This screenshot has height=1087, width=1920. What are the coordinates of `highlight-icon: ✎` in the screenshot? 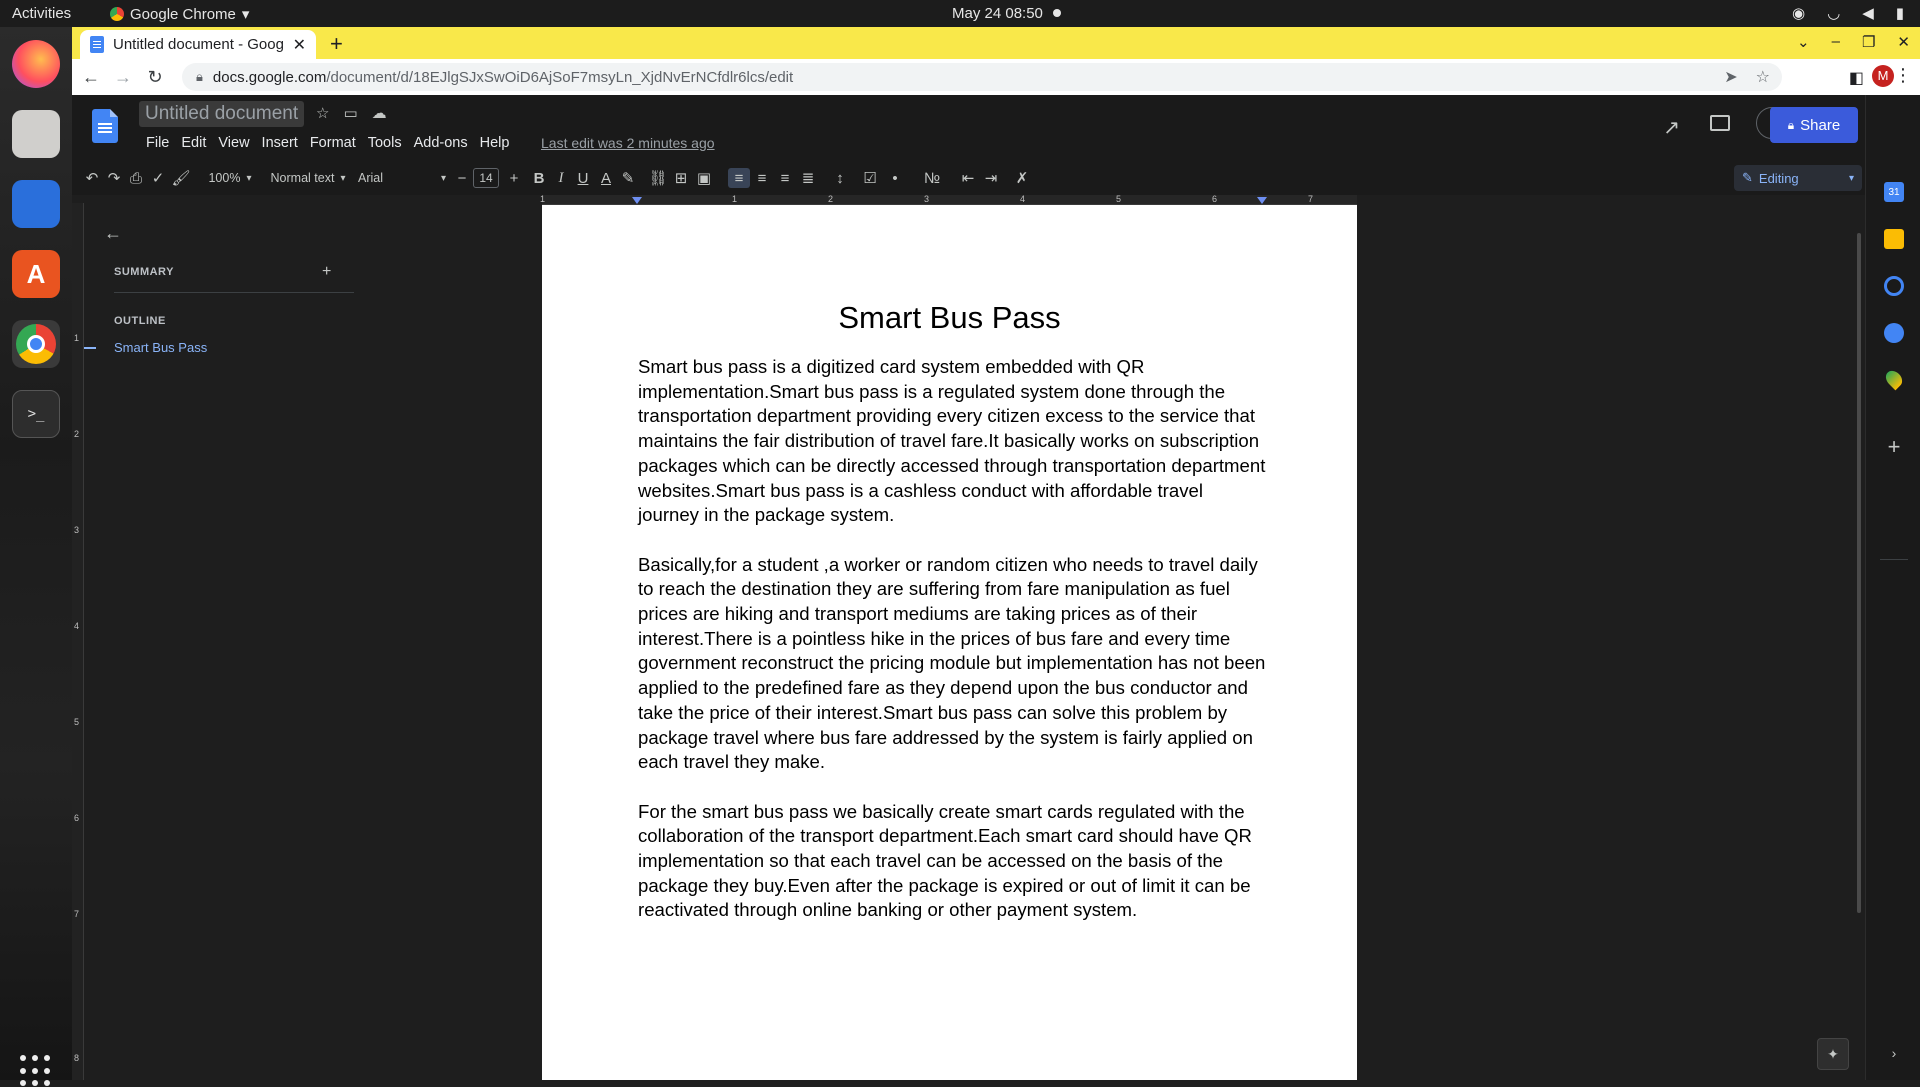 It's located at (628, 178).